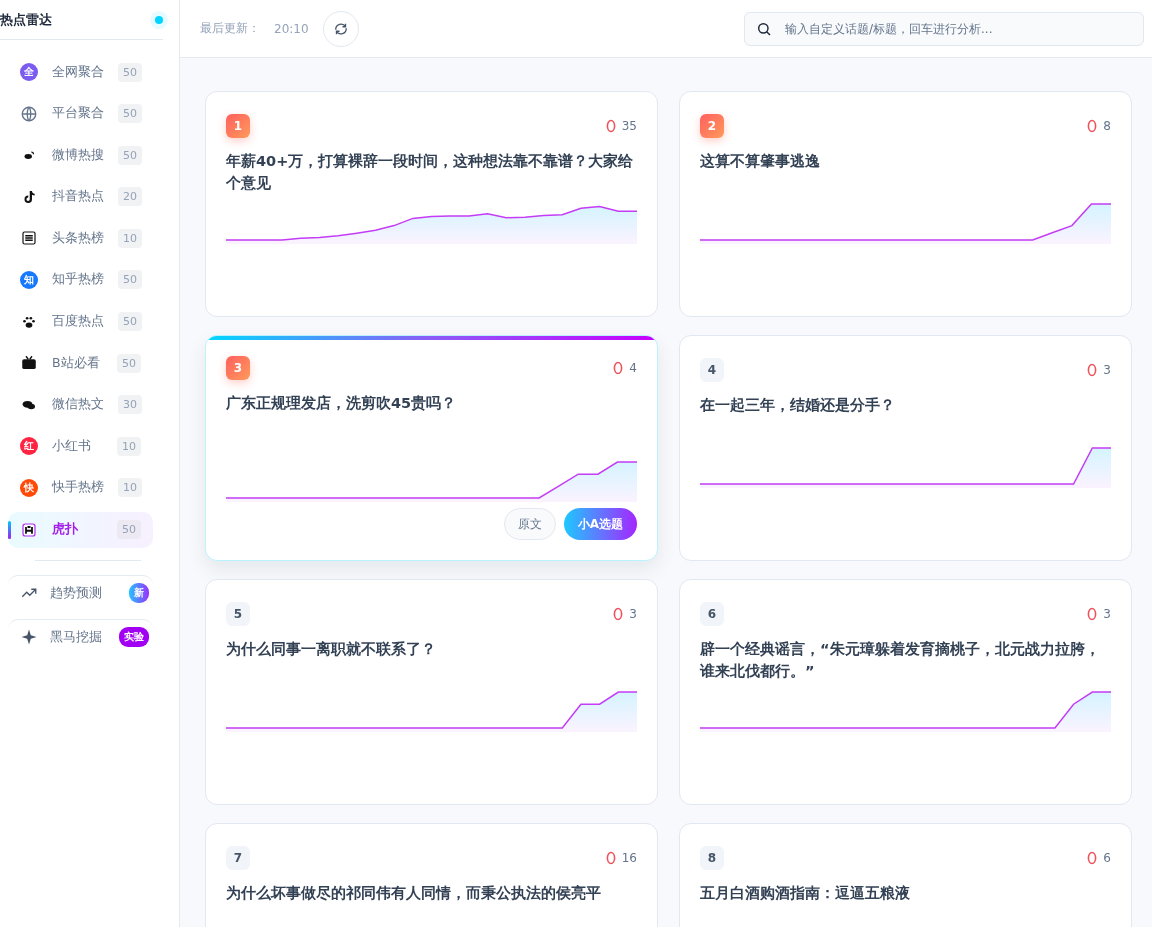 The image size is (1152, 927). Describe the element at coordinates (291, 28) in the screenshot. I see `updated-time: 20:10` at that location.